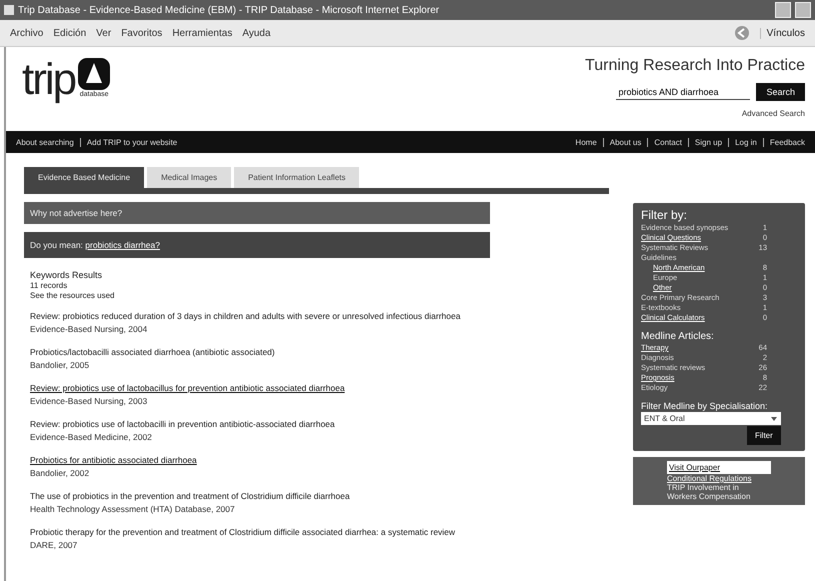 The image size is (815, 581). Describe the element at coordinates (49, 80) in the screenshot. I see `logo-text: trip` at that location.